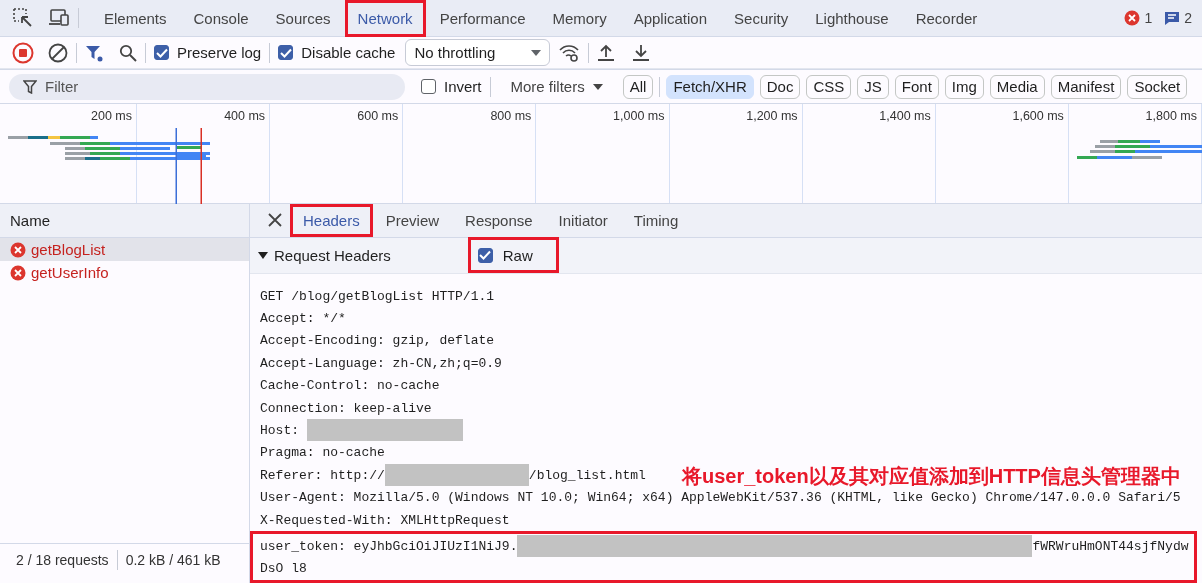 This screenshot has width=1202, height=583. What do you see at coordinates (641, 52) in the screenshot?
I see `download-icon` at bounding box center [641, 52].